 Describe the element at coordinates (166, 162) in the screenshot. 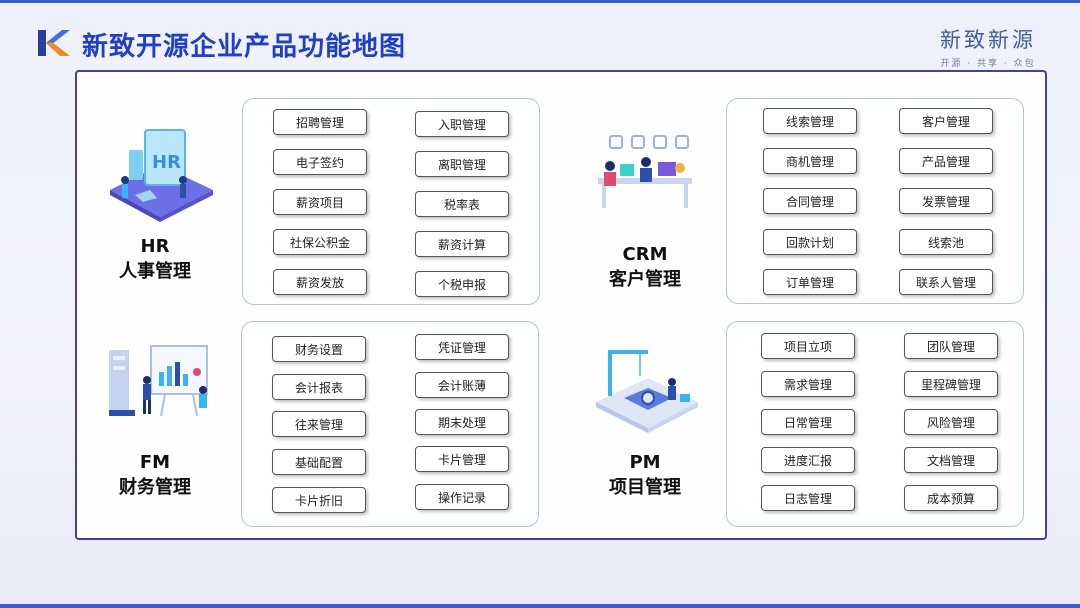

I see `svg-text: HR` at that location.